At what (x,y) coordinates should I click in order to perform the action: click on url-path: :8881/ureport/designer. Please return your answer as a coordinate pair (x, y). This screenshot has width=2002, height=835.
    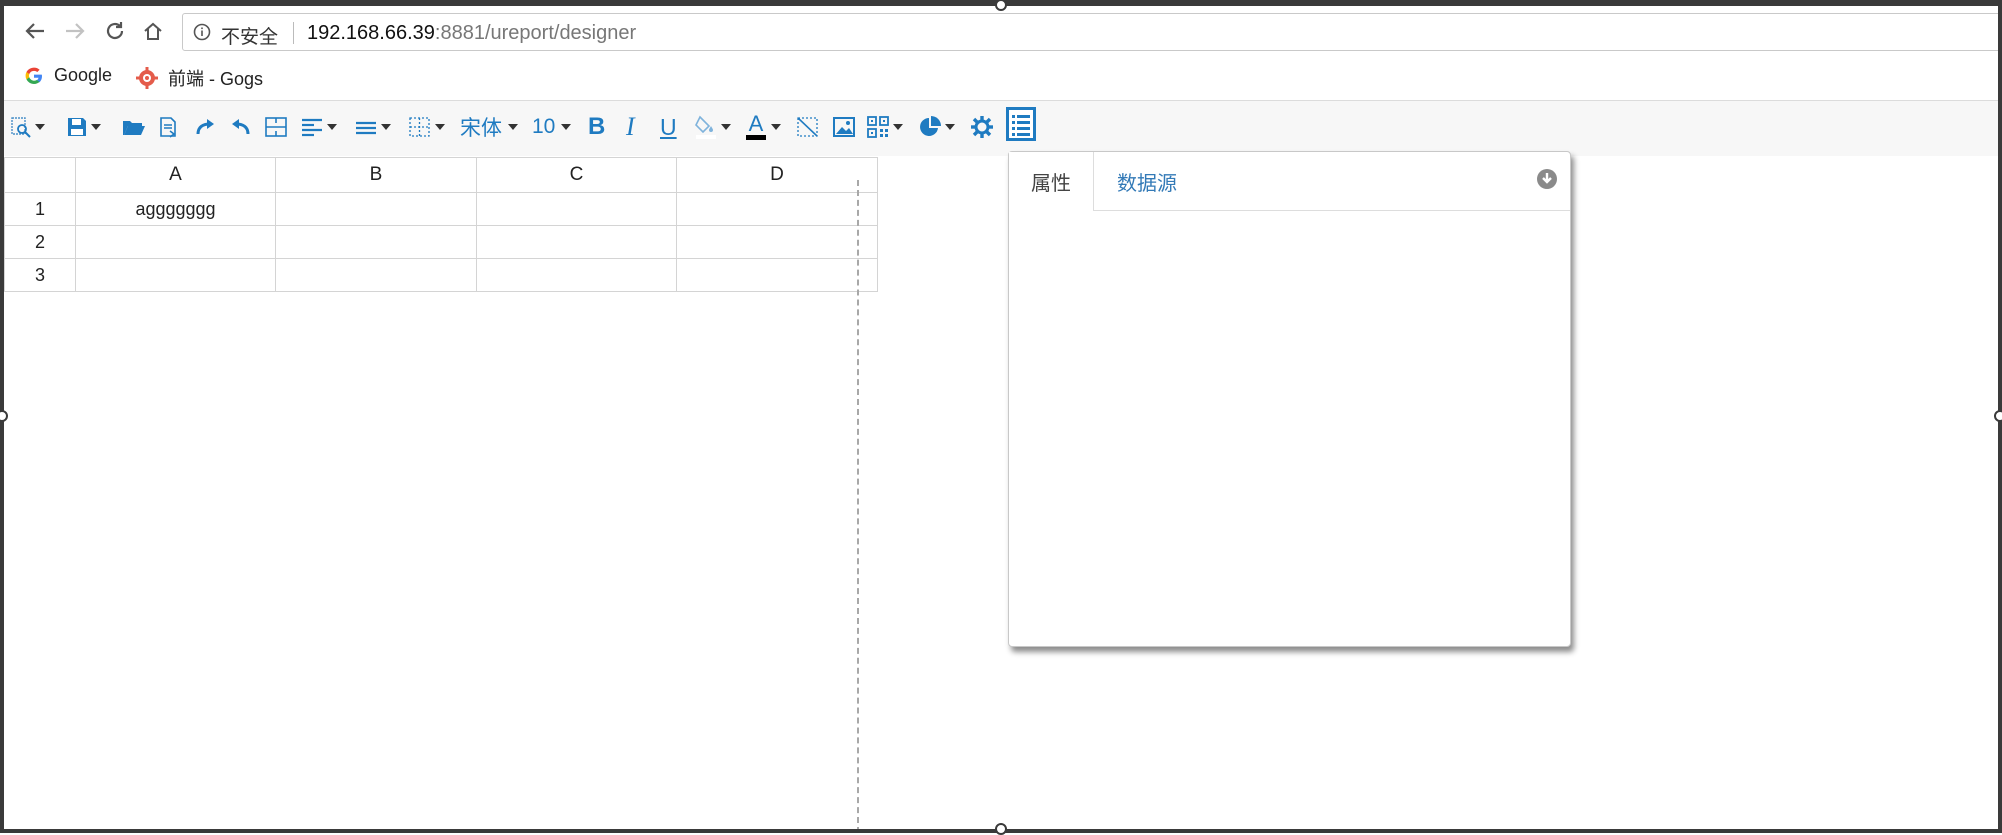
    Looking at the image, I should click on (535, 33).